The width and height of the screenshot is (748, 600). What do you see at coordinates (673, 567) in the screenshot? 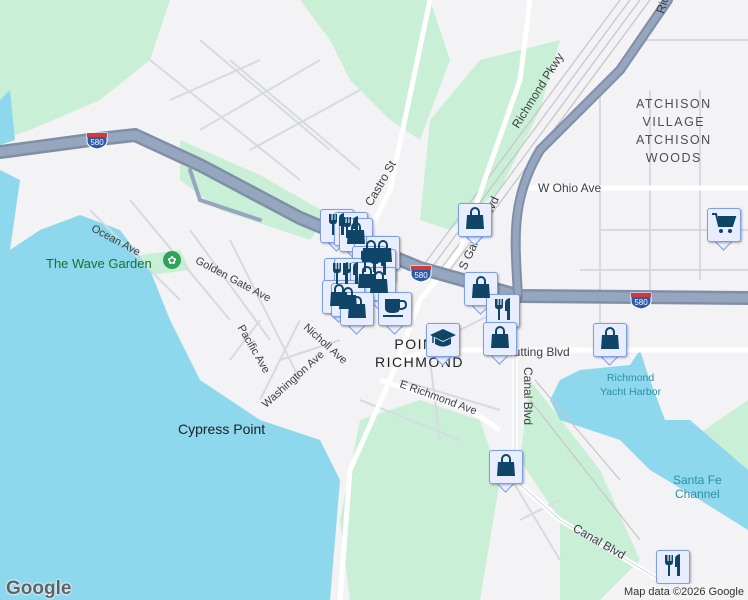
I see `restaurant-icon` at bounding box center [673, 567].